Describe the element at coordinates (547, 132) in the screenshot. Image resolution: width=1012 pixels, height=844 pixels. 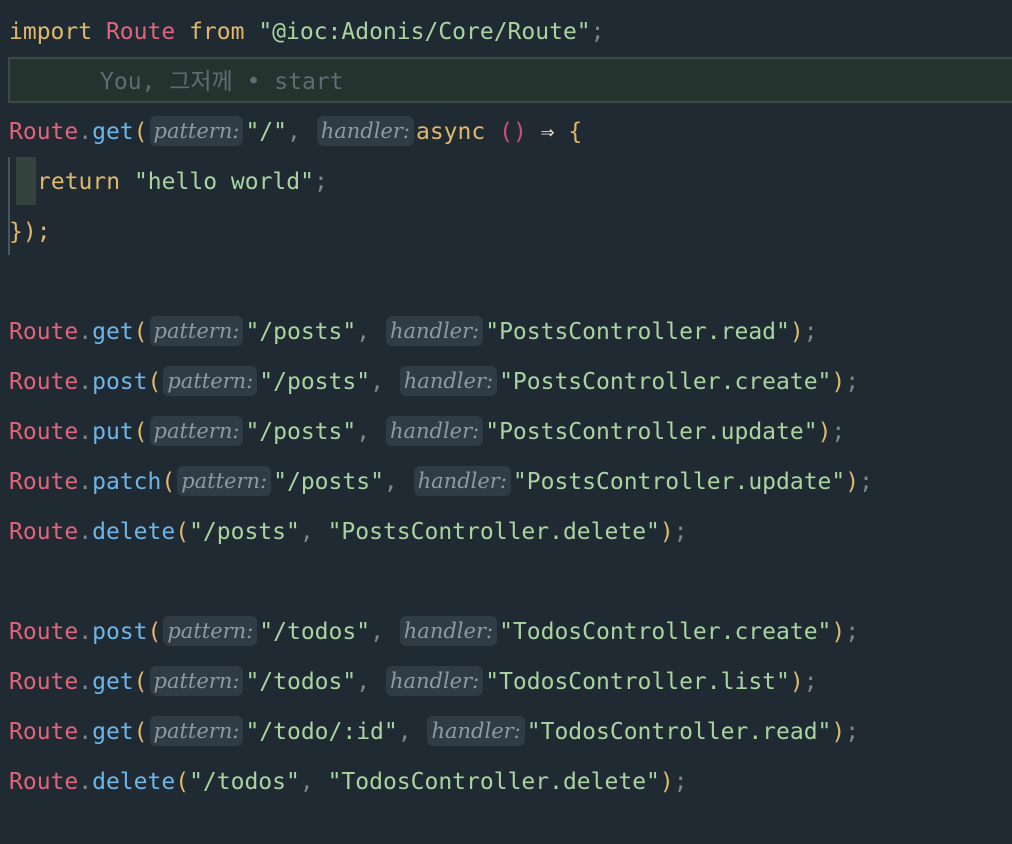
I see `arrow-operator: ⇒` at that location.